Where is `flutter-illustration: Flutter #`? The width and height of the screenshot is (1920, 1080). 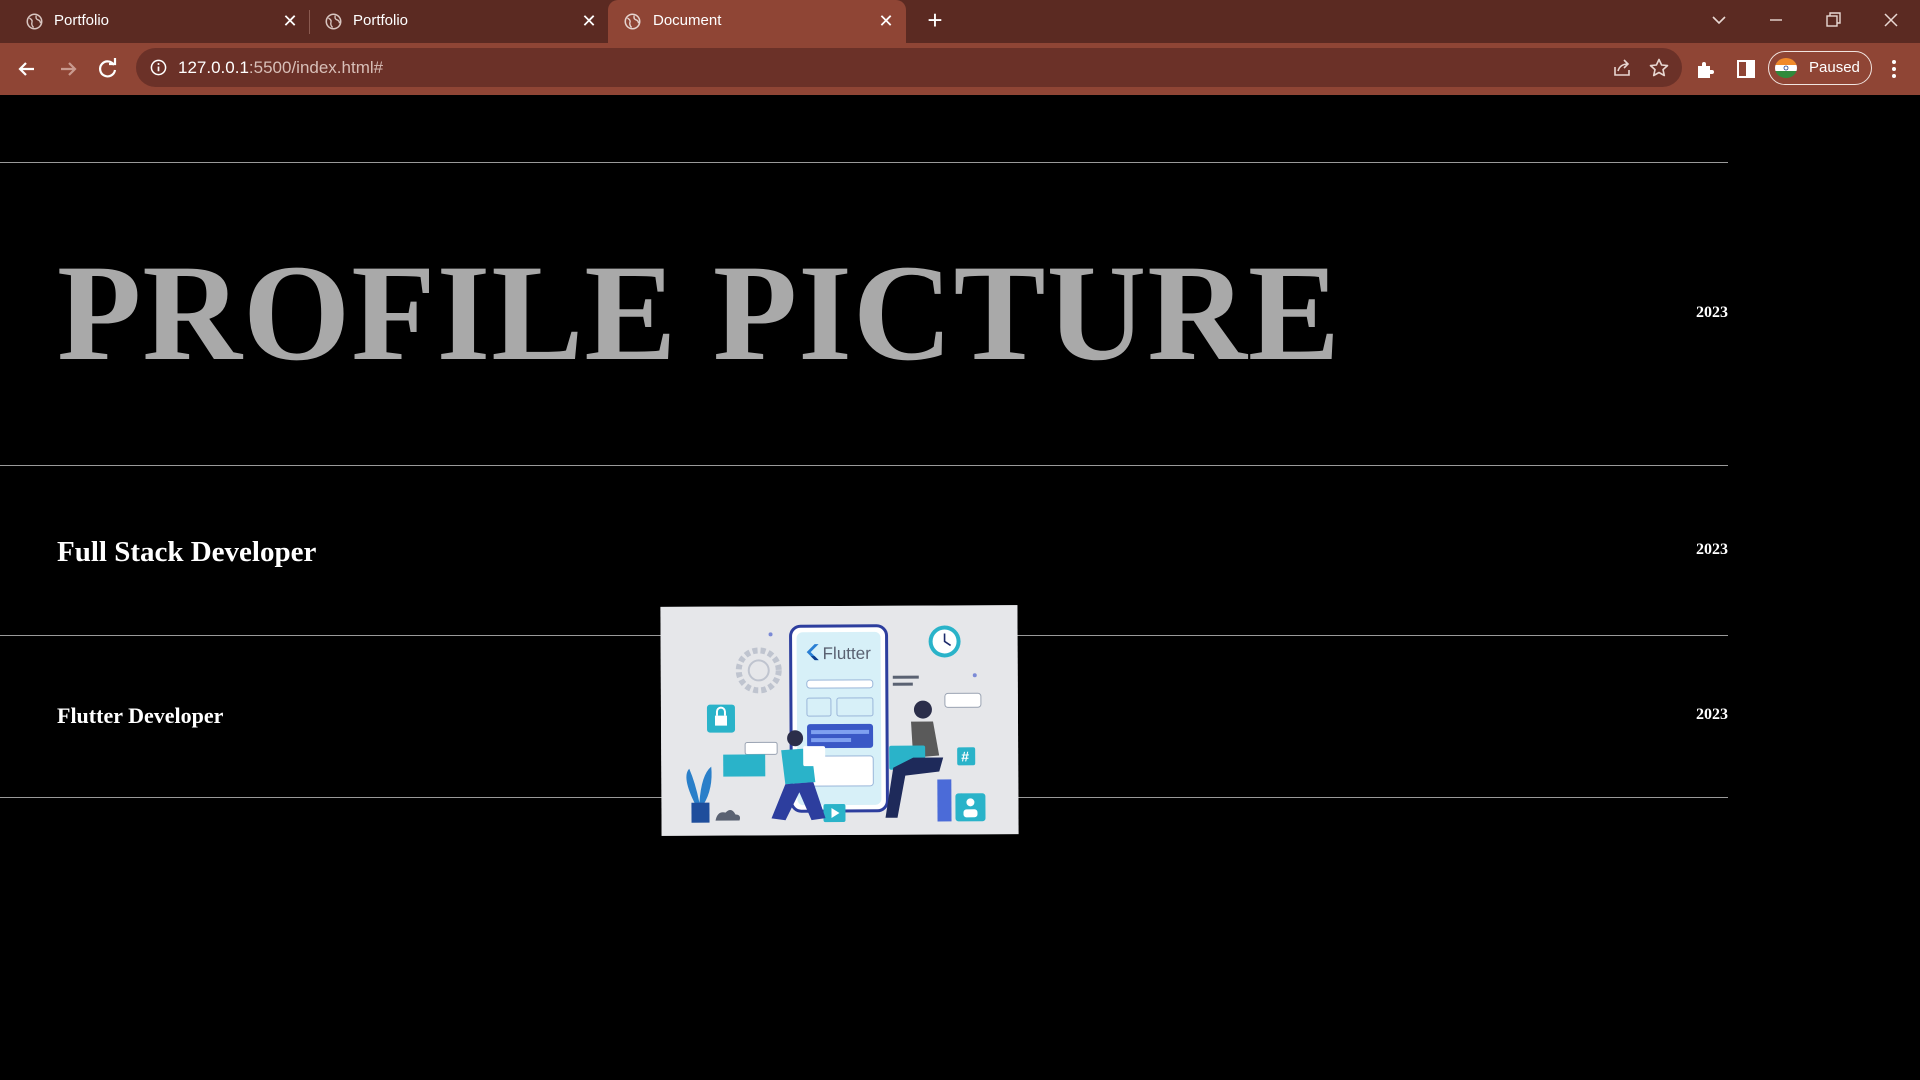 flutter-illustration: Flutter # is located at coordinates (839, 720).